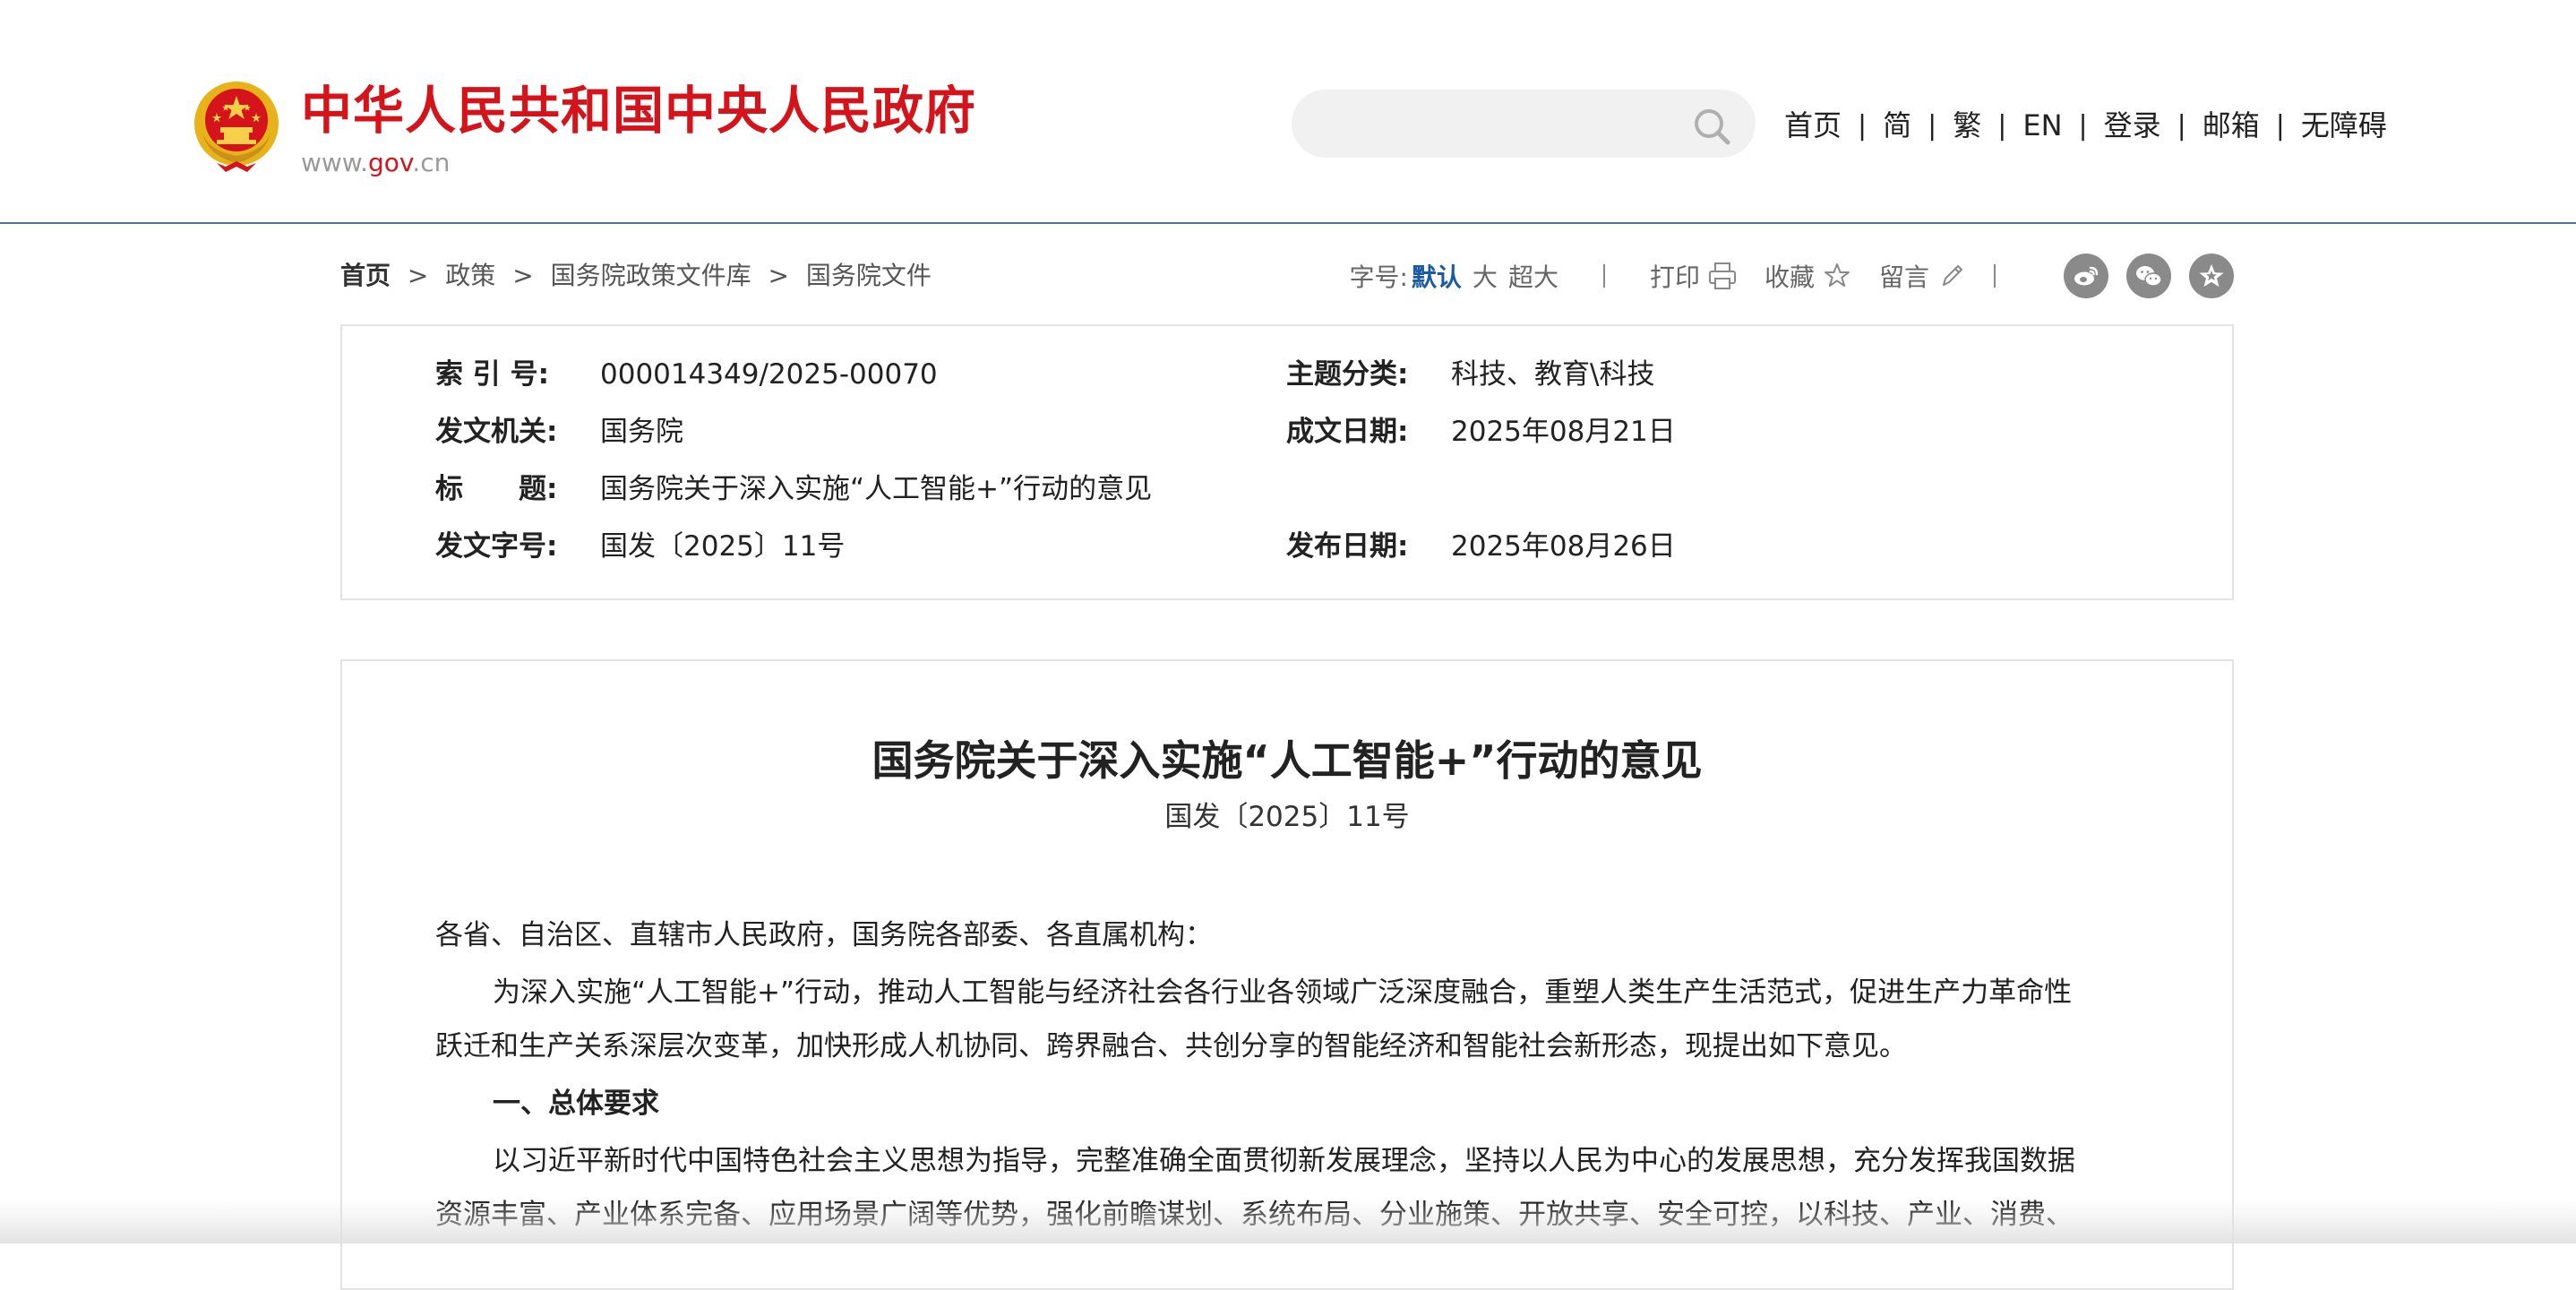 The image size is (2576, 1290). I want to click on site-url-gov: gov, so click(390, 162).